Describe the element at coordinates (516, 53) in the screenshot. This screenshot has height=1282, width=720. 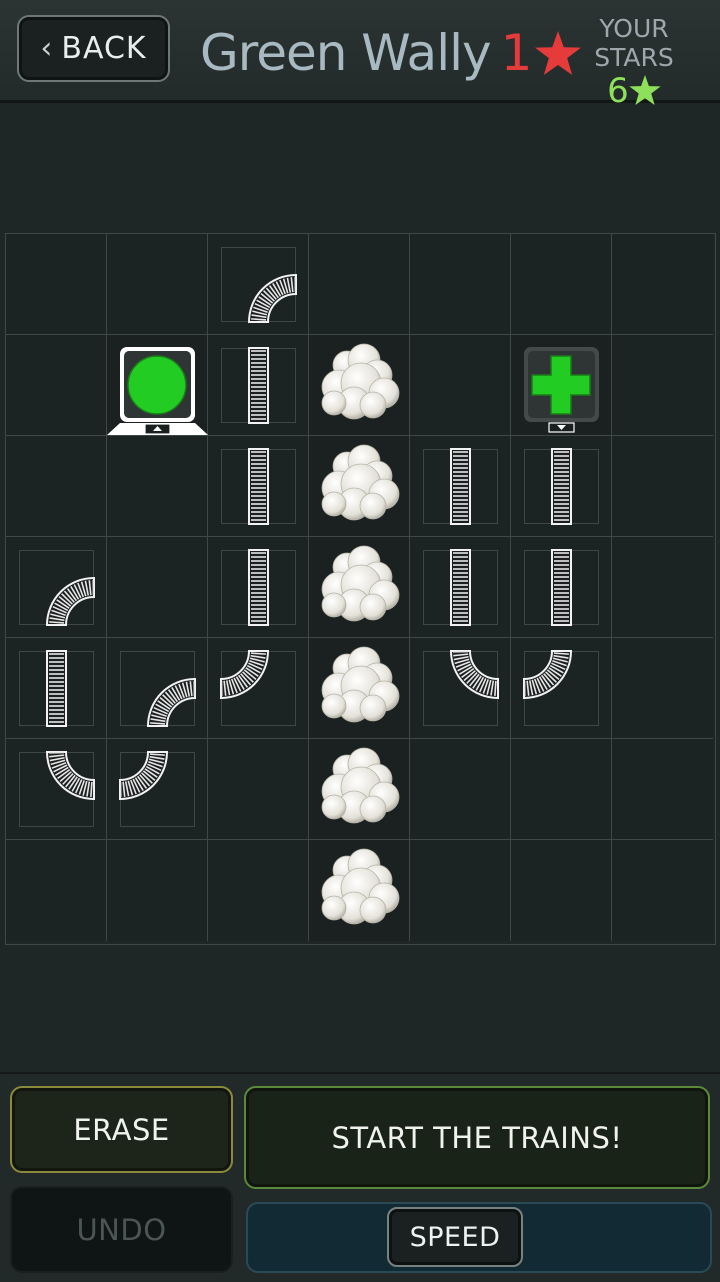
I see `level-star-count: 1` at that location.